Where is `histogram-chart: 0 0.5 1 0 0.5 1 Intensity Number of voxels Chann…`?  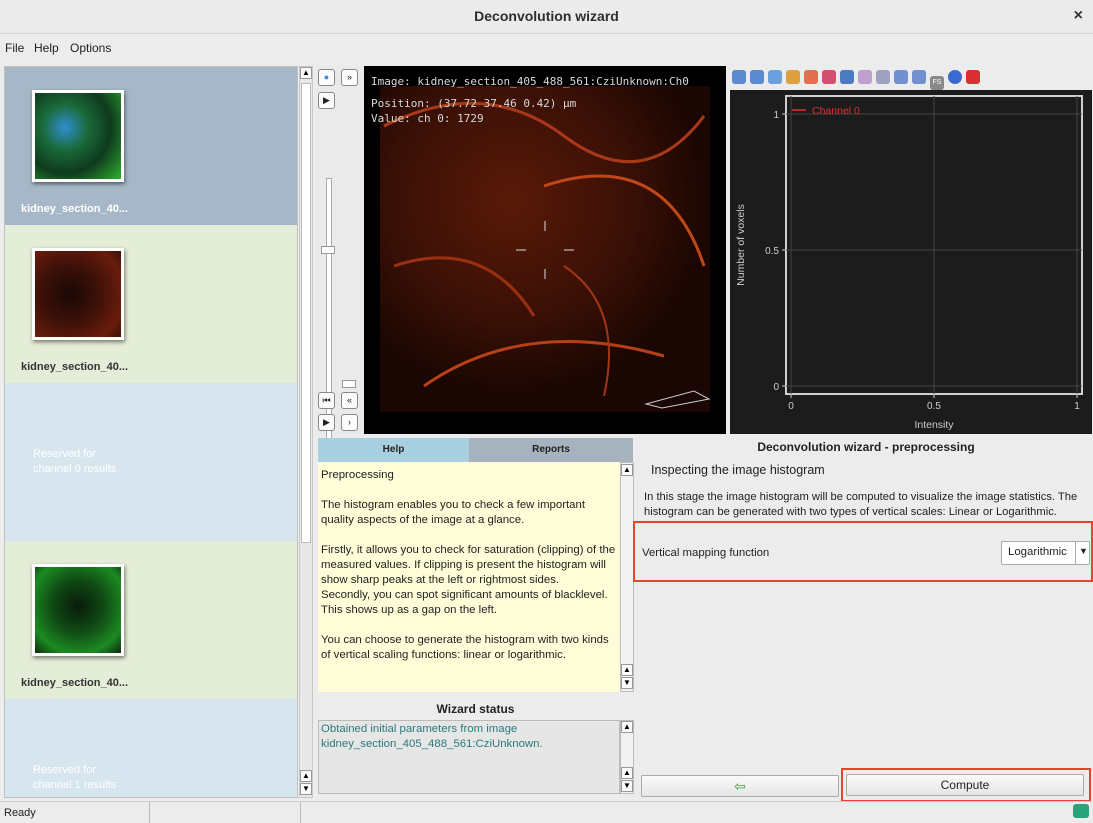 histogram-chart: 0 0.5 1 0 0.5 1 Intensity Number of voxels Chann… is located at coordinates (909, 263).